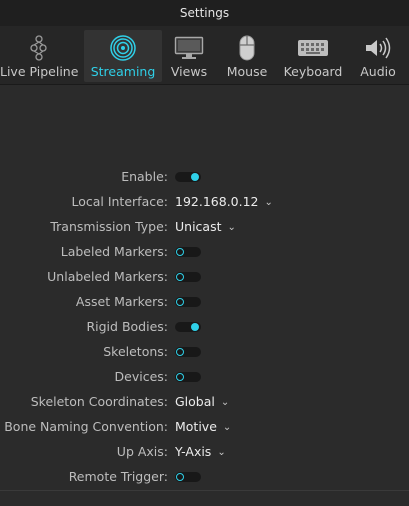  I want to click on tab-label: Views, so click(189, 71).